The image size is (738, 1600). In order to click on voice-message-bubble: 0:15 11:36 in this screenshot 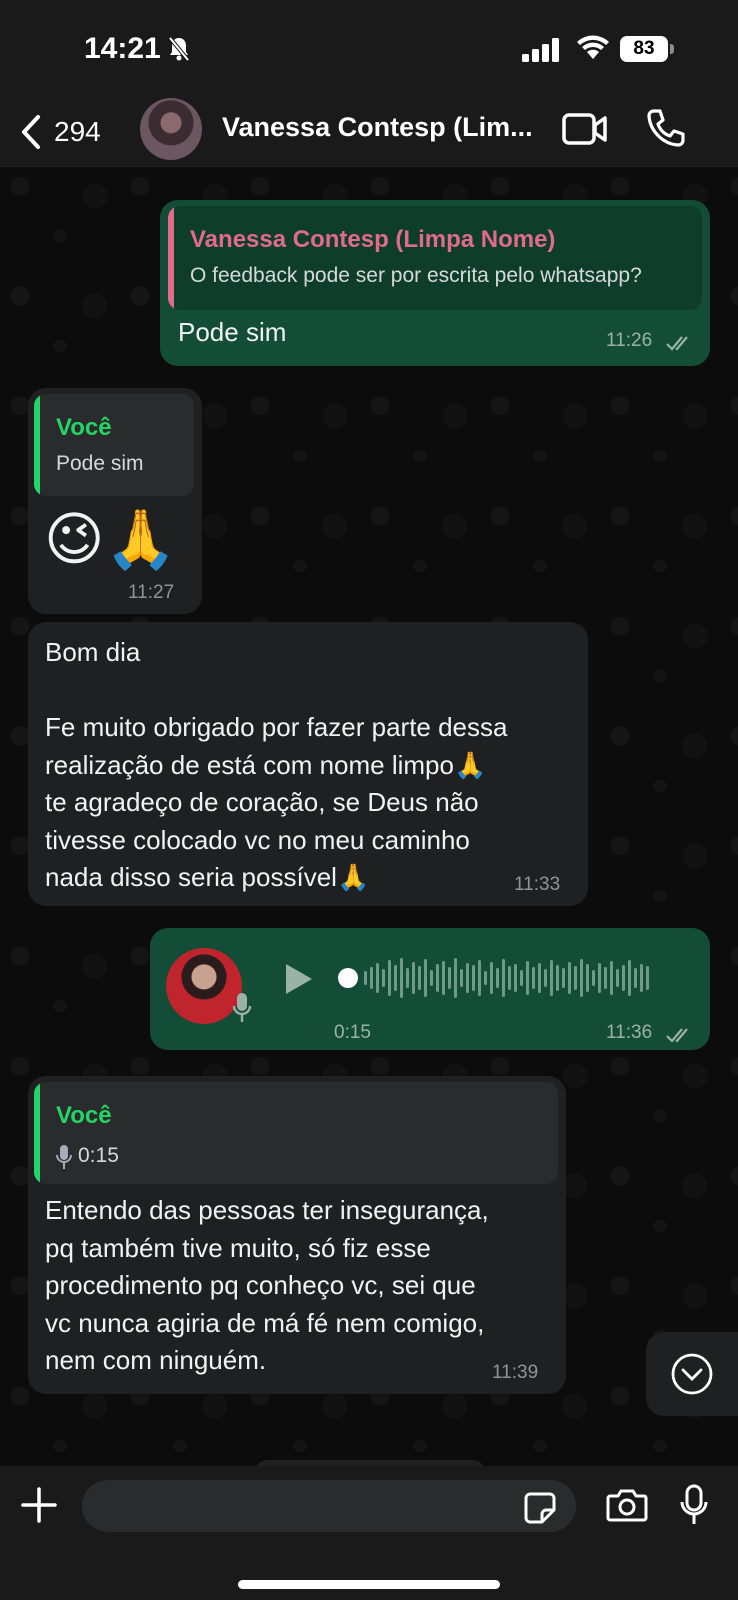, I will do `click(430, 989)`.